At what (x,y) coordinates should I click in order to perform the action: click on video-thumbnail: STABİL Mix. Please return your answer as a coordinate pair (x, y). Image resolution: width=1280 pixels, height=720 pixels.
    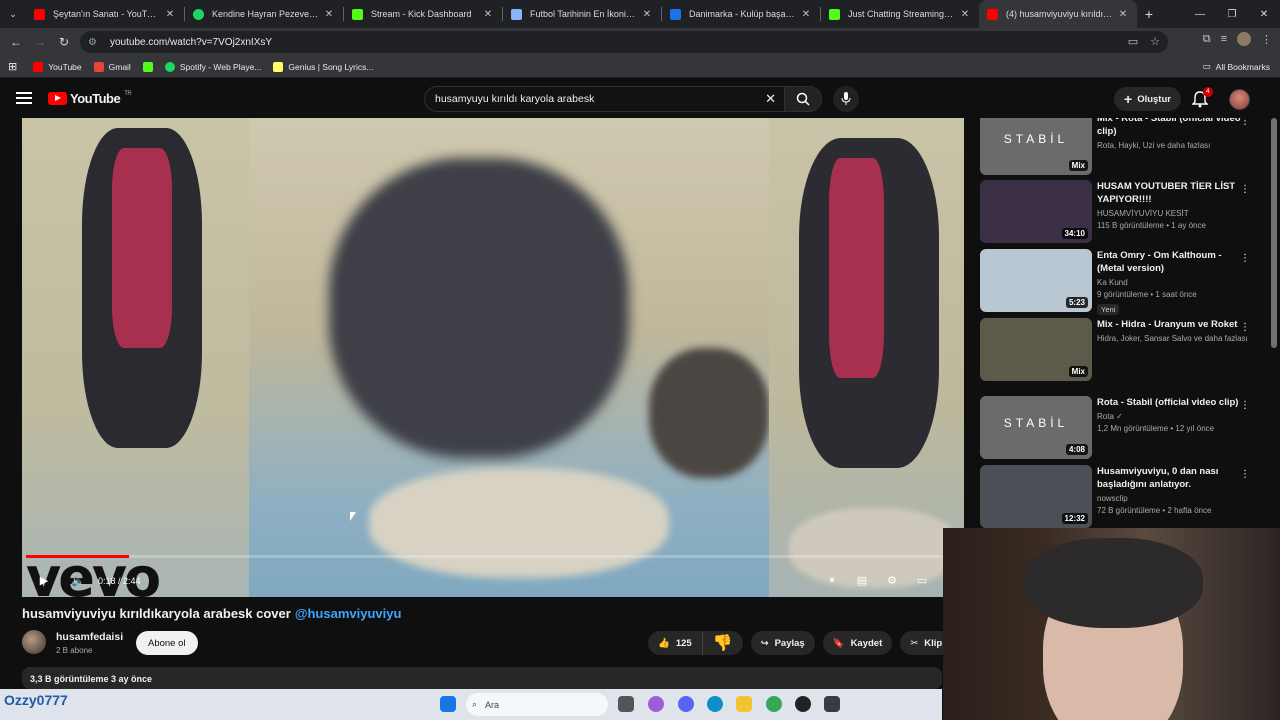
    Looking at the image, I should click on (1036, 146).